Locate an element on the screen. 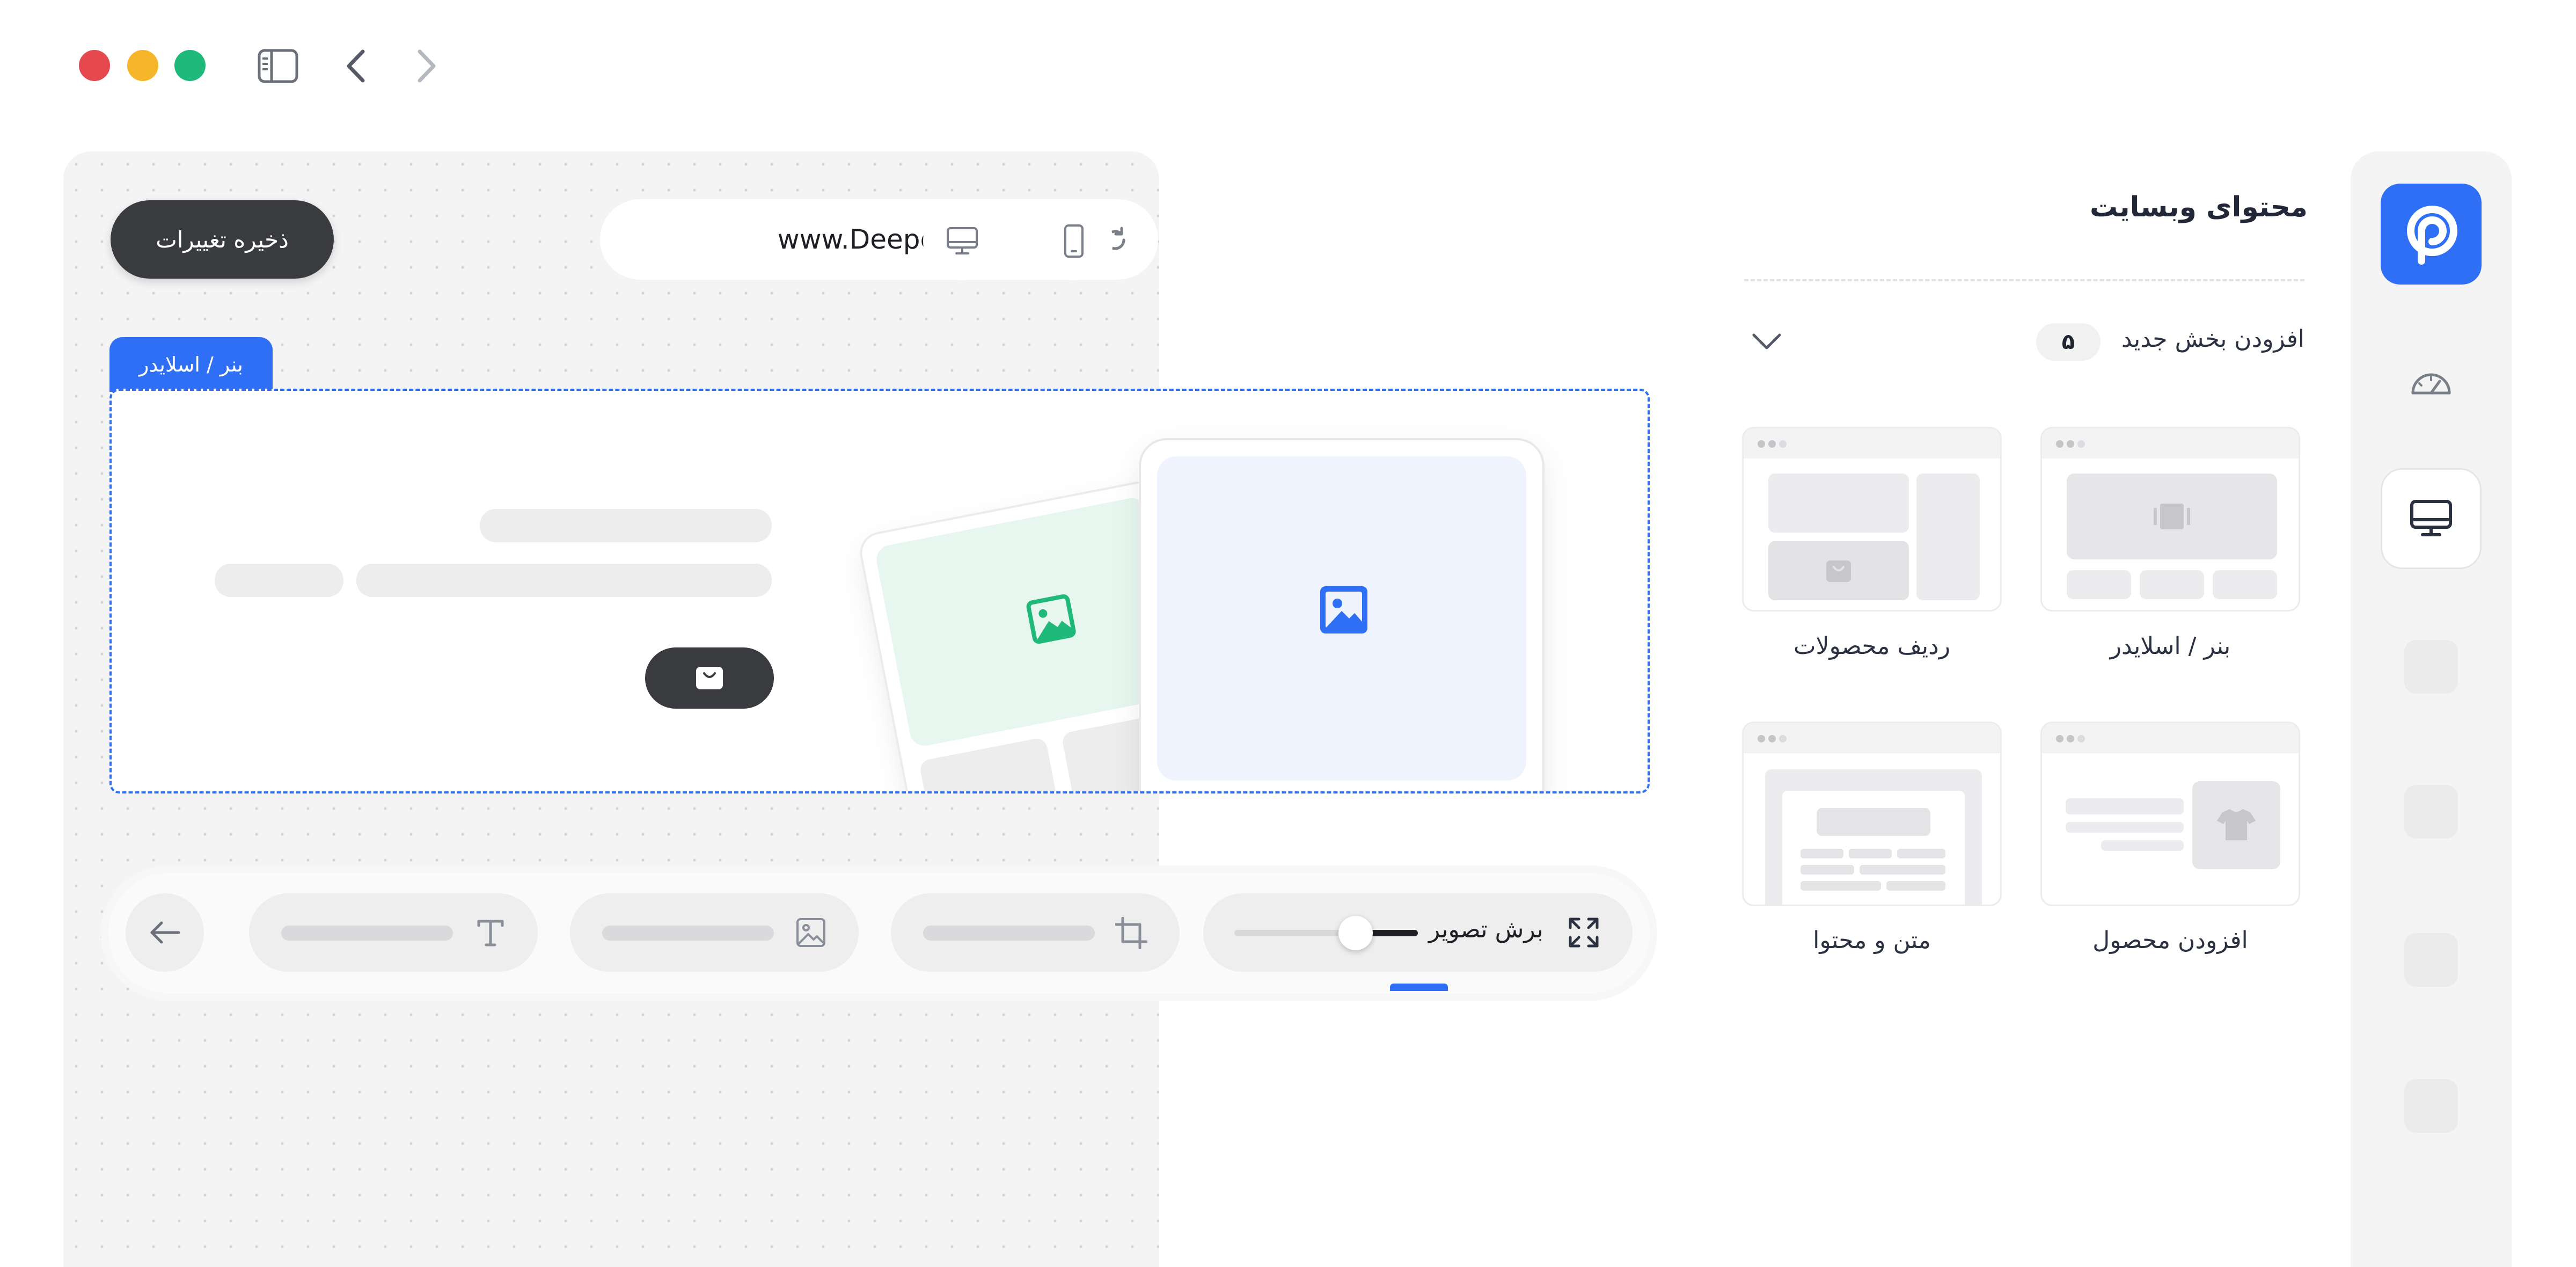  chevron-down-icon is located at coordinates (1767, 341).